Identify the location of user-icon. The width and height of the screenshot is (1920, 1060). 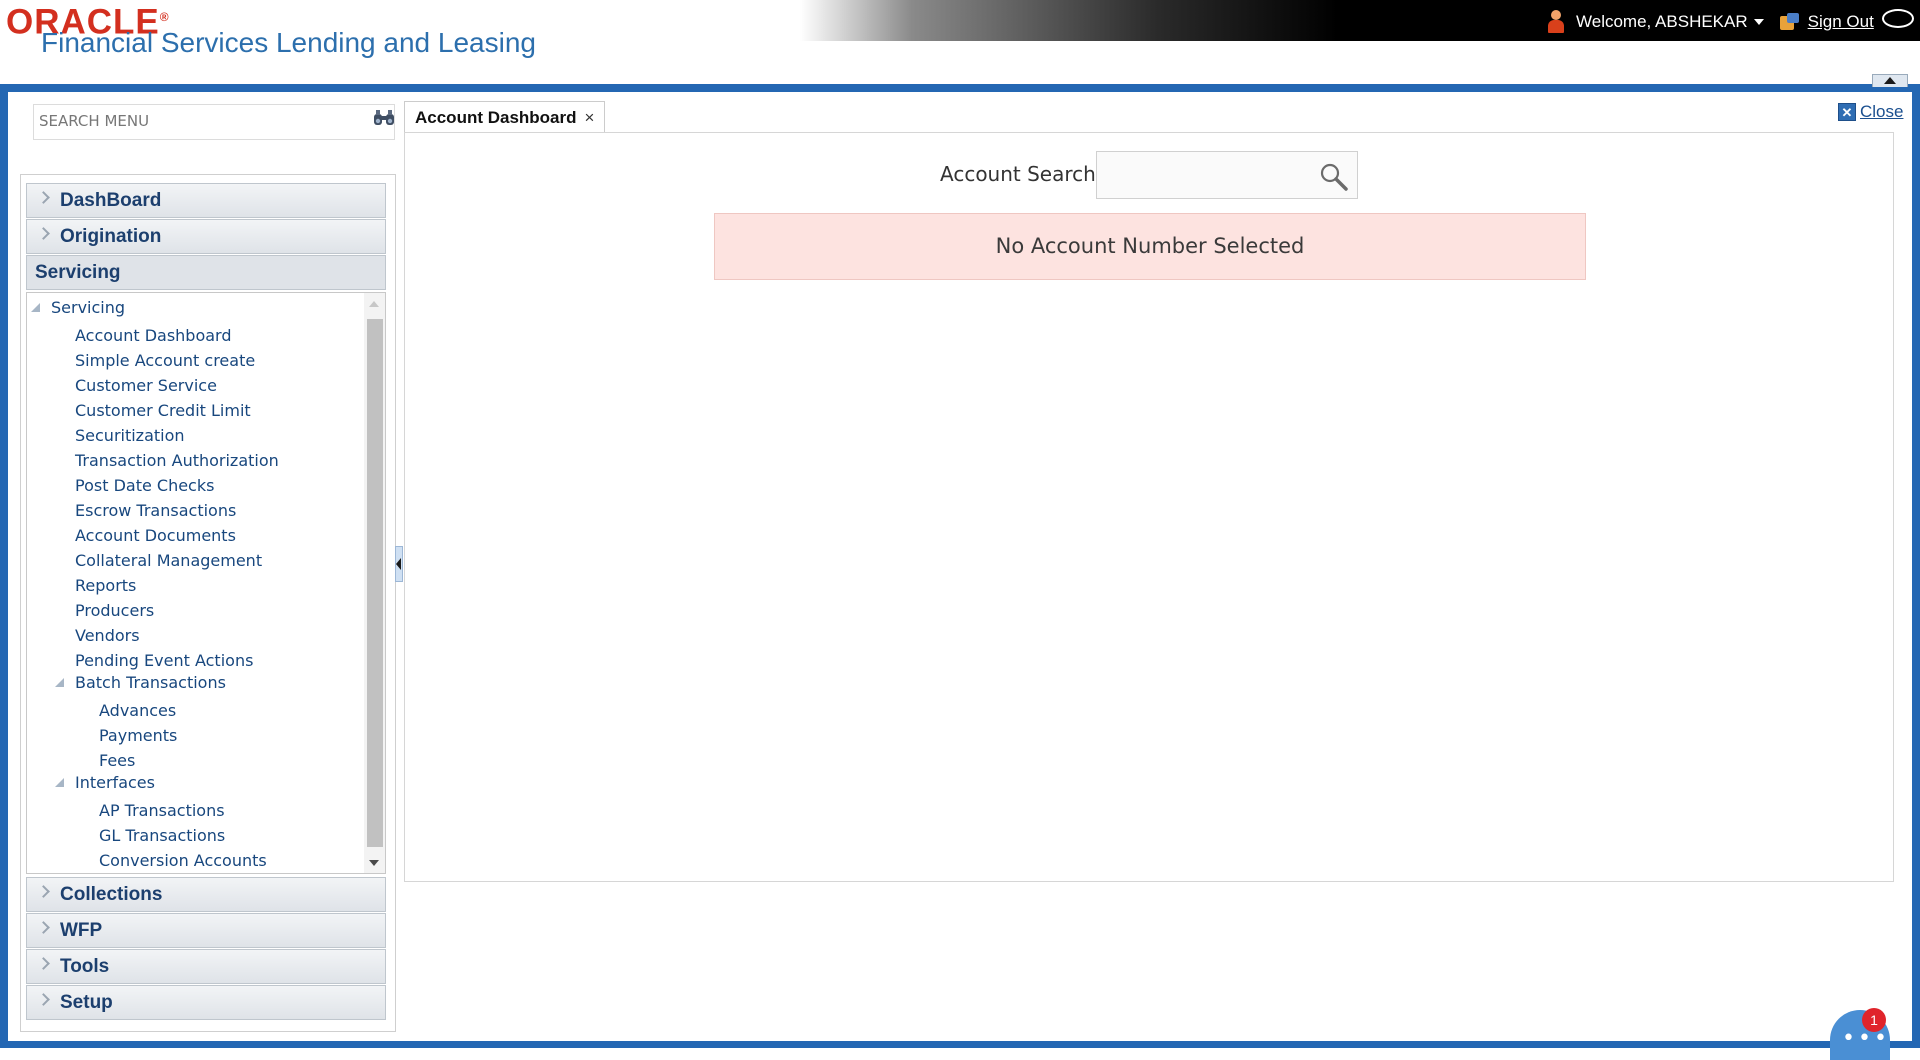
(1556, 22).